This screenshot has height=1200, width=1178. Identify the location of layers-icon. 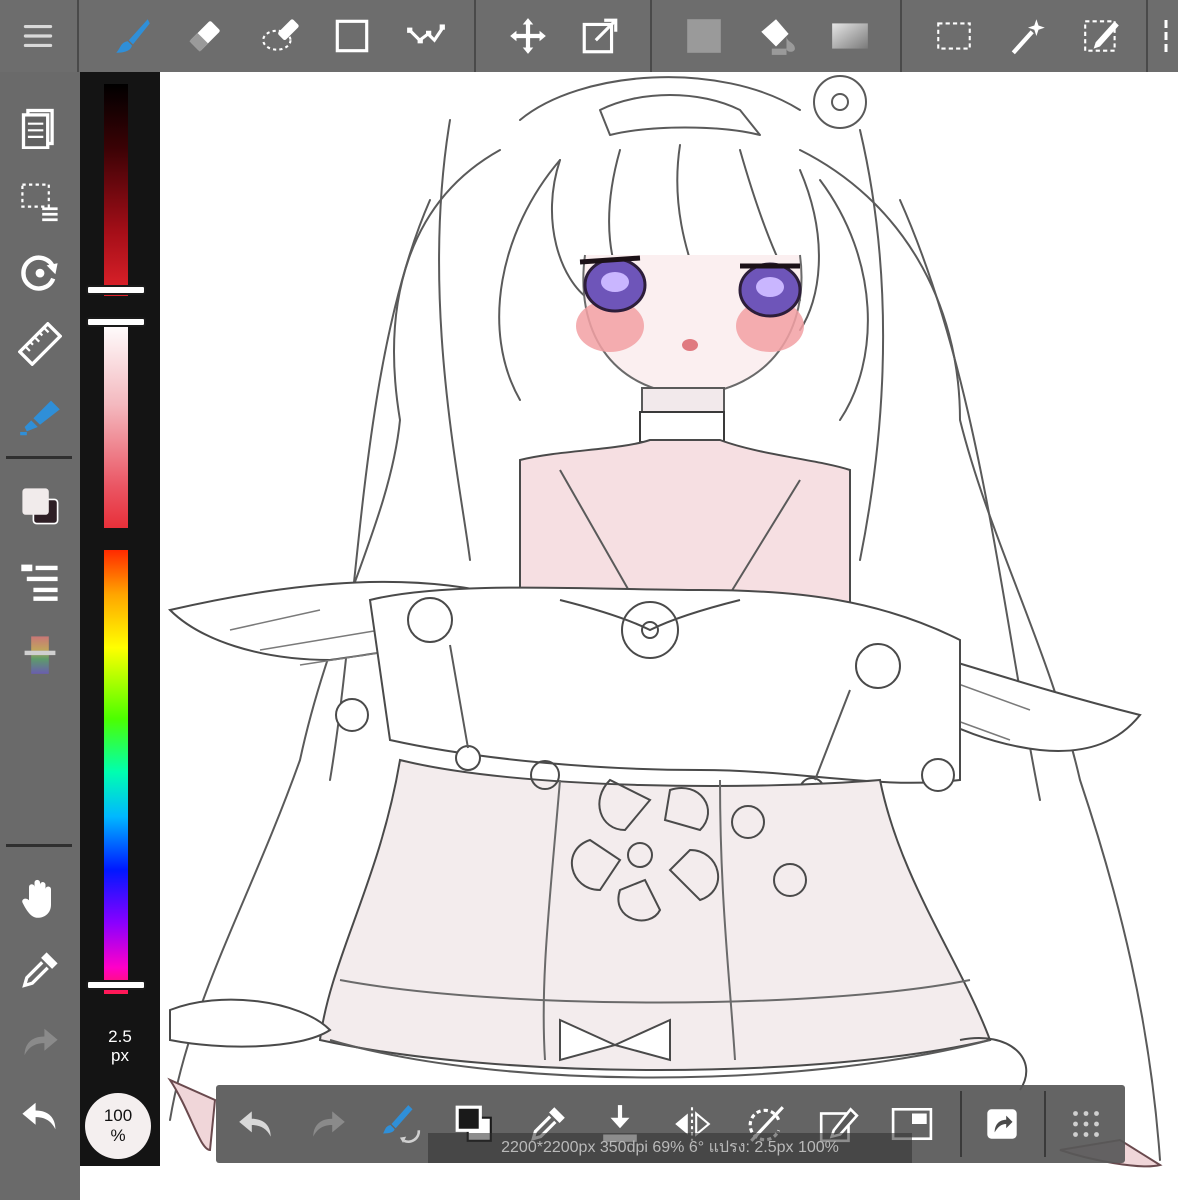
(37, 128).